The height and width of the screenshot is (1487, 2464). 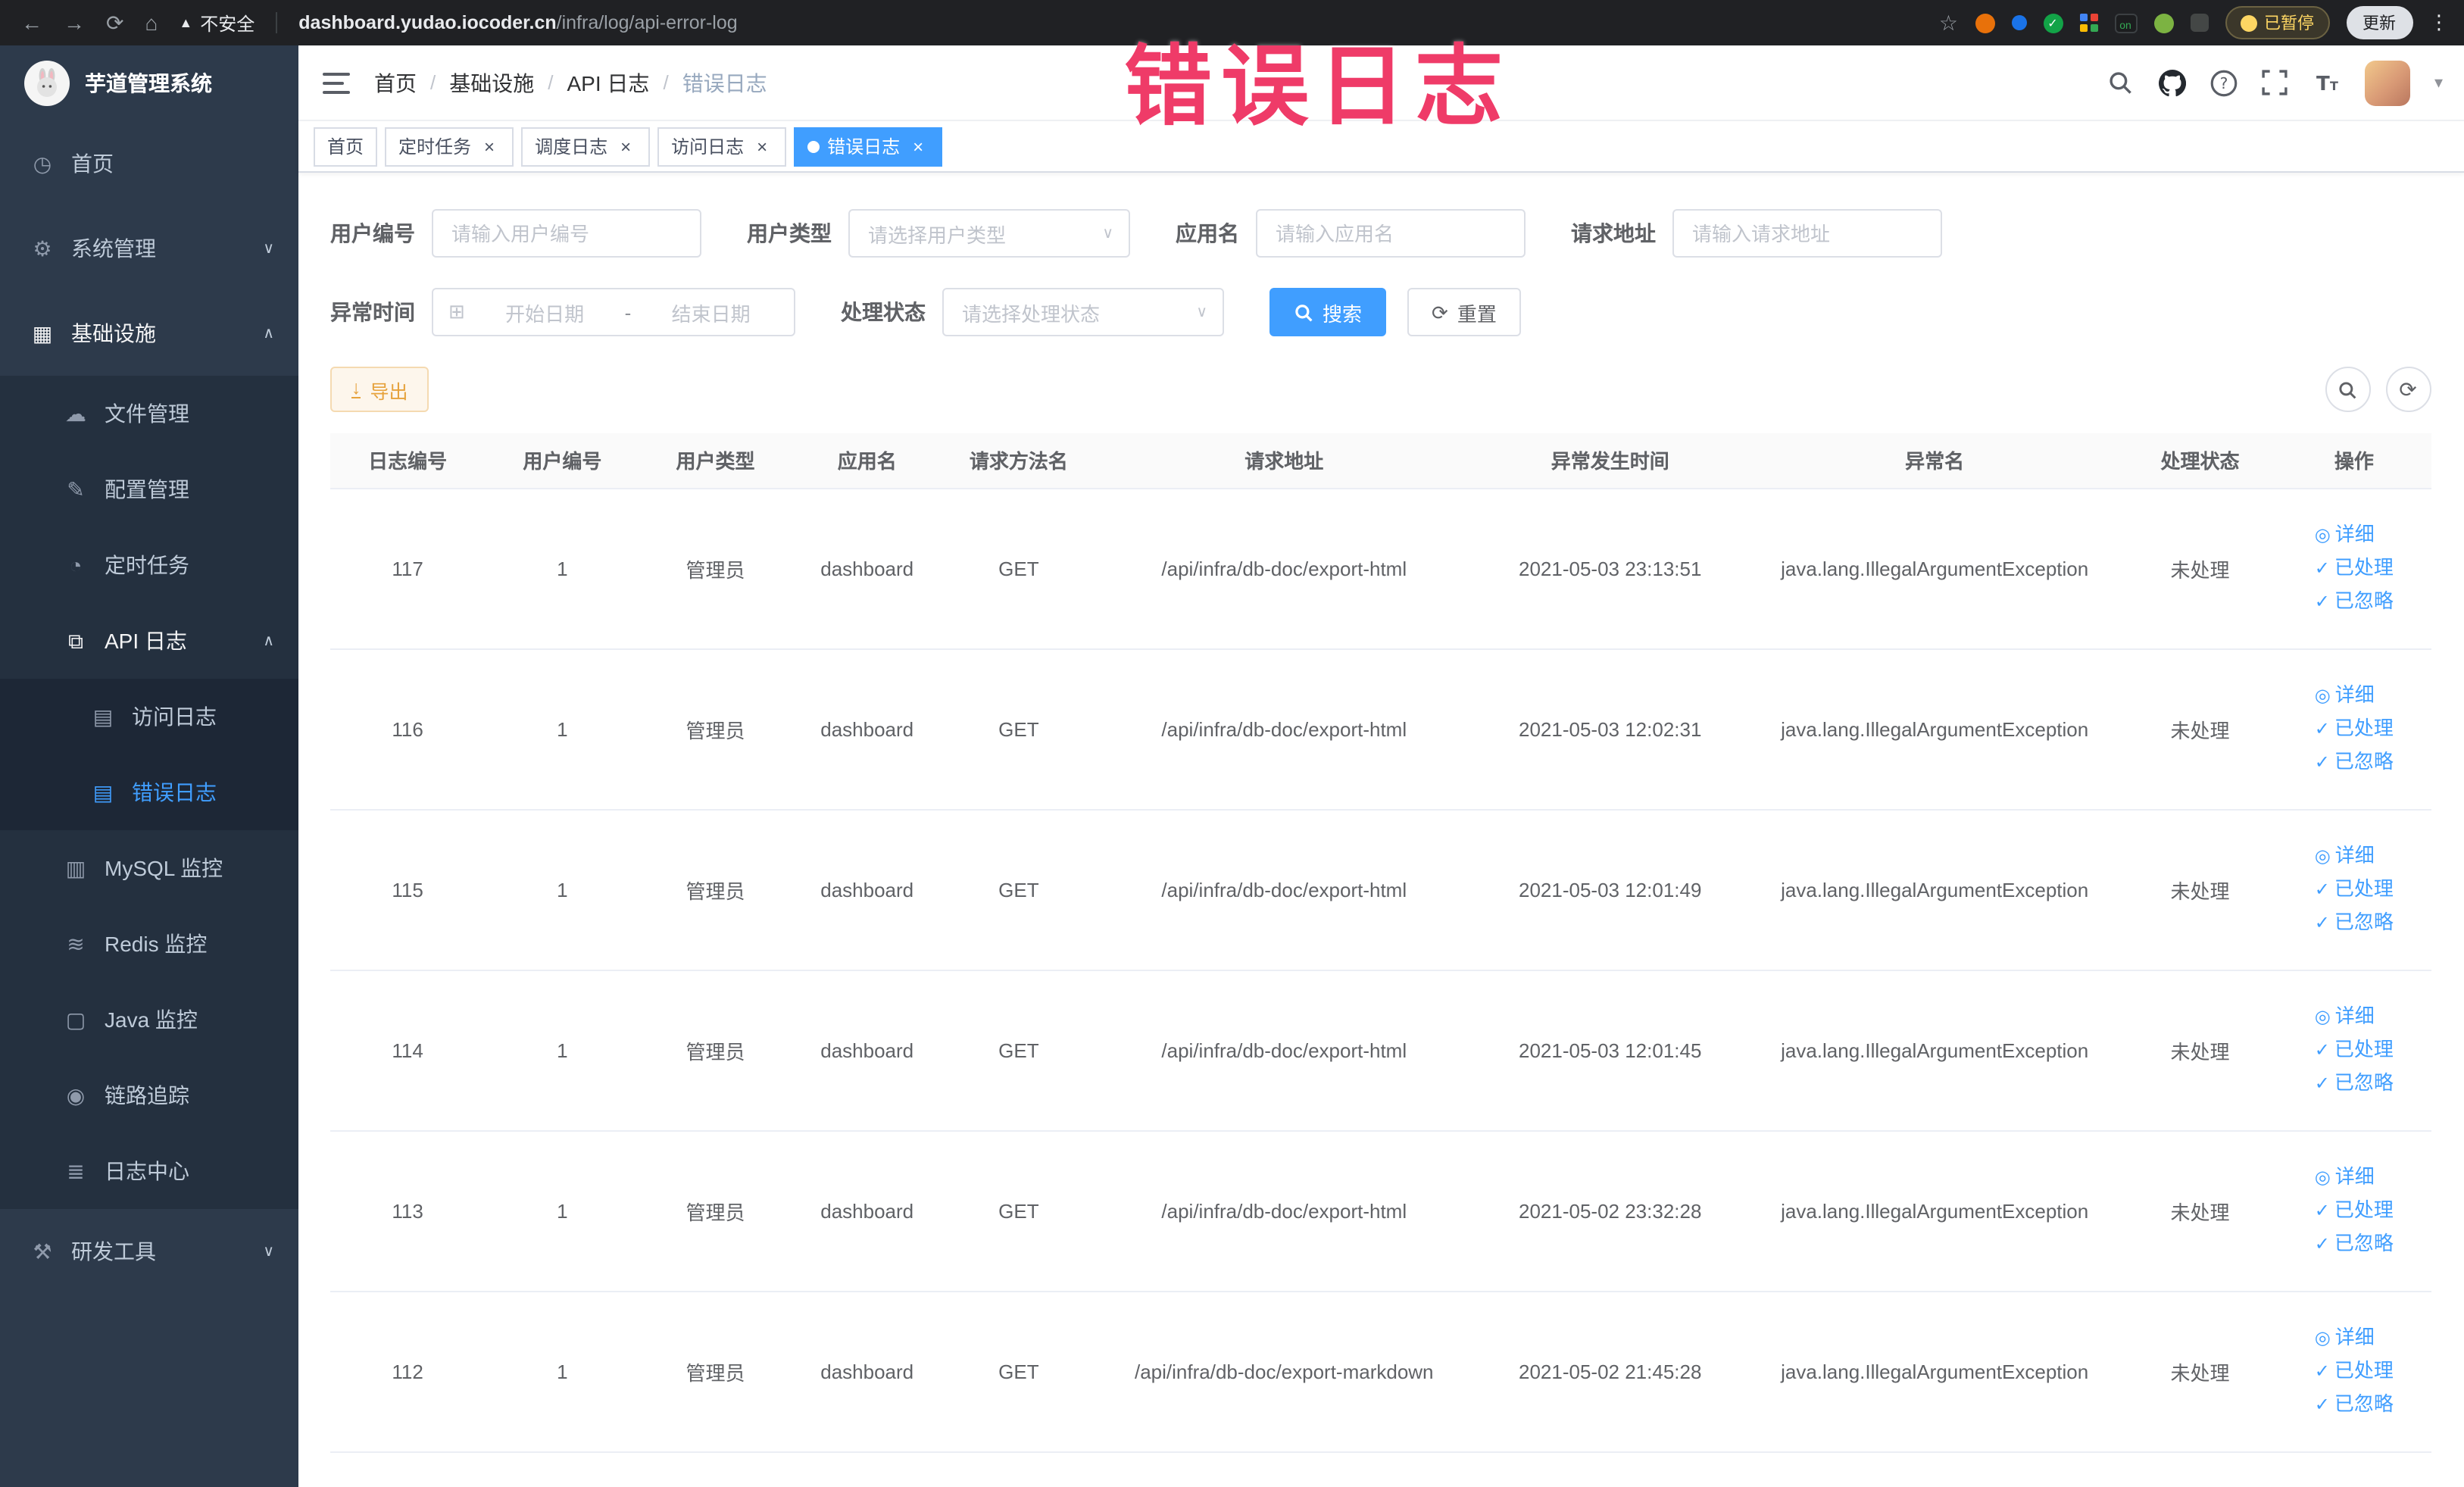 What do you see at coordinates (1083, 312) in the screenshot?
I see `process-status-select: 请选择处理状态 ∨` at bounding box center [1083, 312].